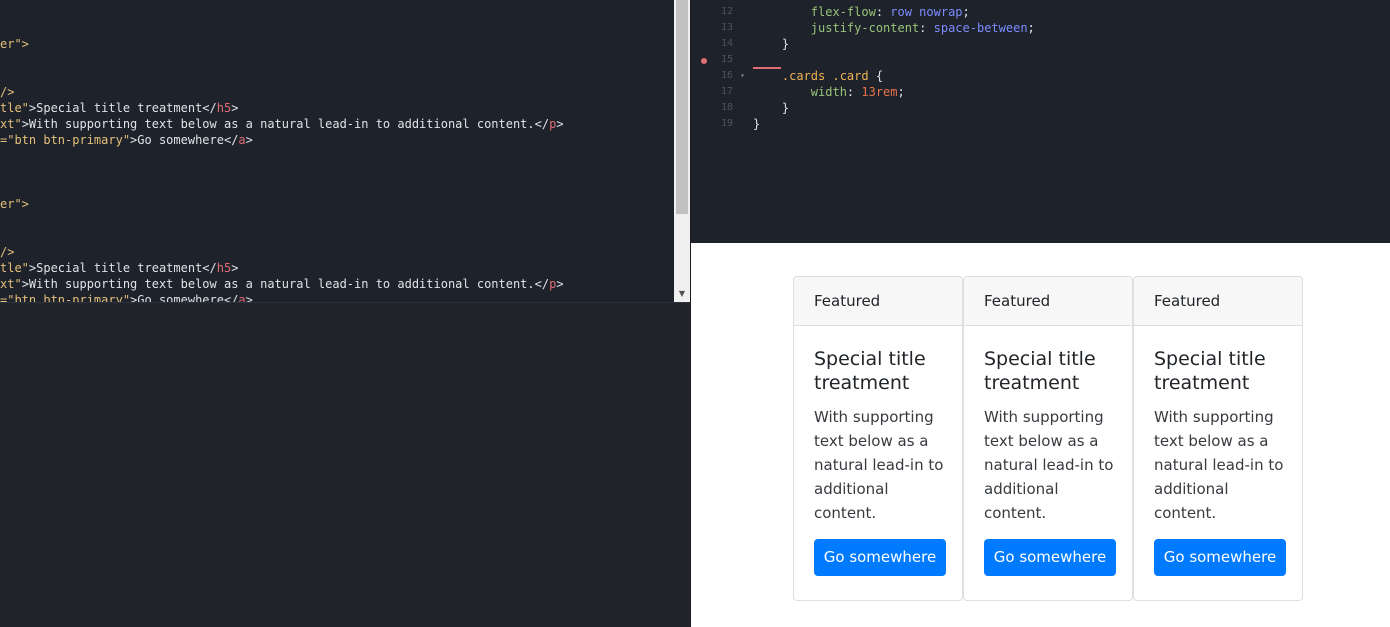  What do you see at coordinates (857, 92) in the screenshot?
I see `css-code: width: 13rem;` at bounding box center [857, 92].